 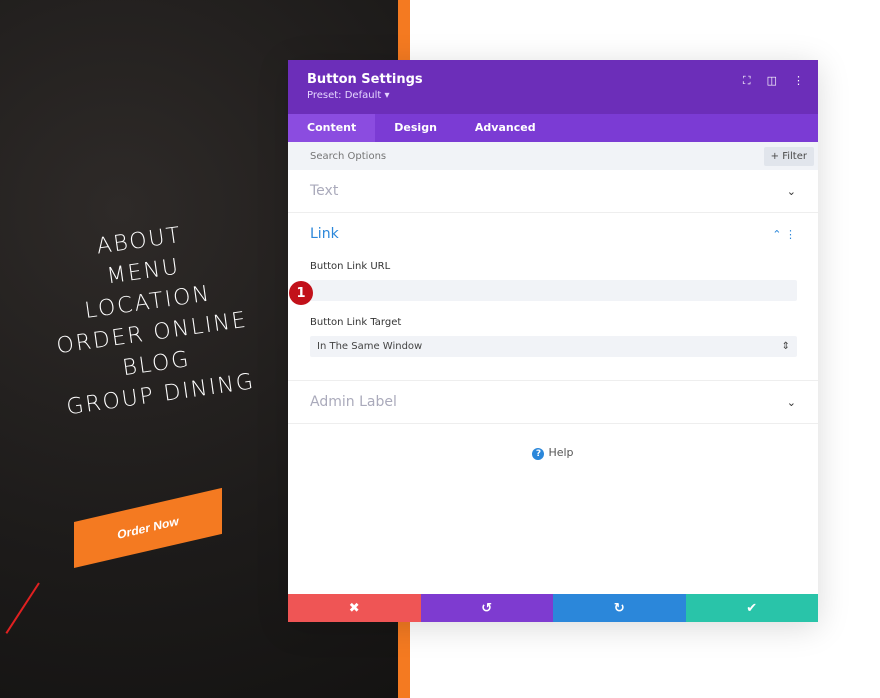 I want to click on section-admin-label: Admin Label ⌄, so click(x=553, y=402).